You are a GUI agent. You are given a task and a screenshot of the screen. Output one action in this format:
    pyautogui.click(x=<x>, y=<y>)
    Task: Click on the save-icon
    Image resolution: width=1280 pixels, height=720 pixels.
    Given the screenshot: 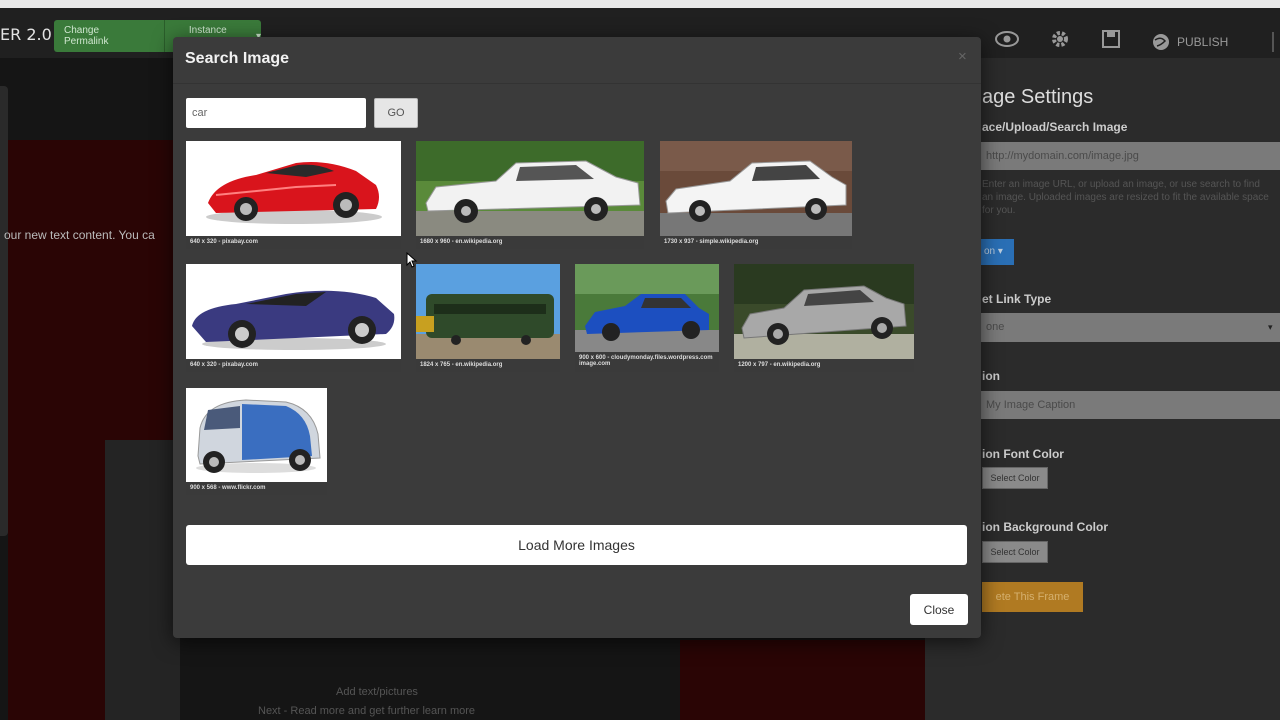 What is the action you would take?
    pyautogui.click(x=1111, y=41)
    